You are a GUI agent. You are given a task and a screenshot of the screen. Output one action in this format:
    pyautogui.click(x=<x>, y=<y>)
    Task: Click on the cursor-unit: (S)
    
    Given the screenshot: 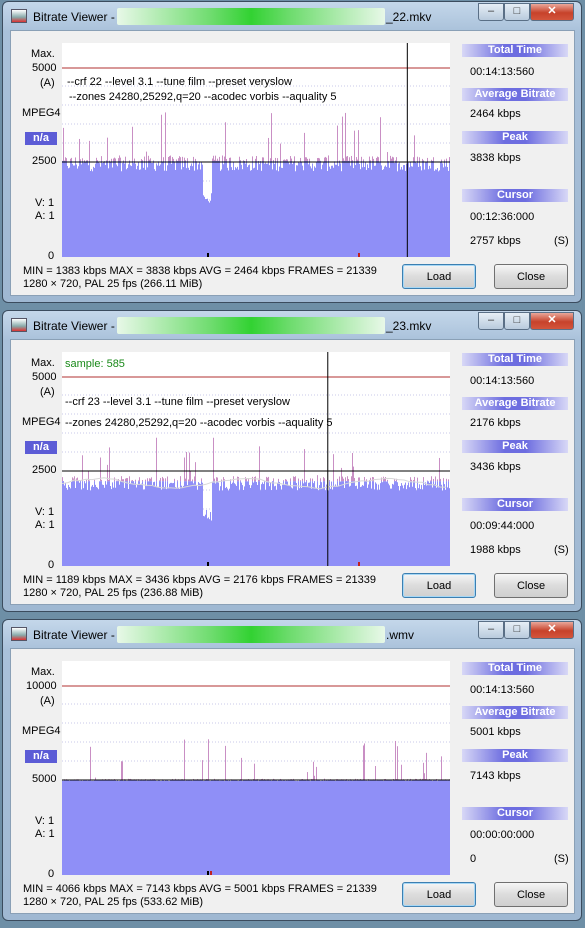 What is the action you would take?
    pyautogui.click(x=561, y=241)
    